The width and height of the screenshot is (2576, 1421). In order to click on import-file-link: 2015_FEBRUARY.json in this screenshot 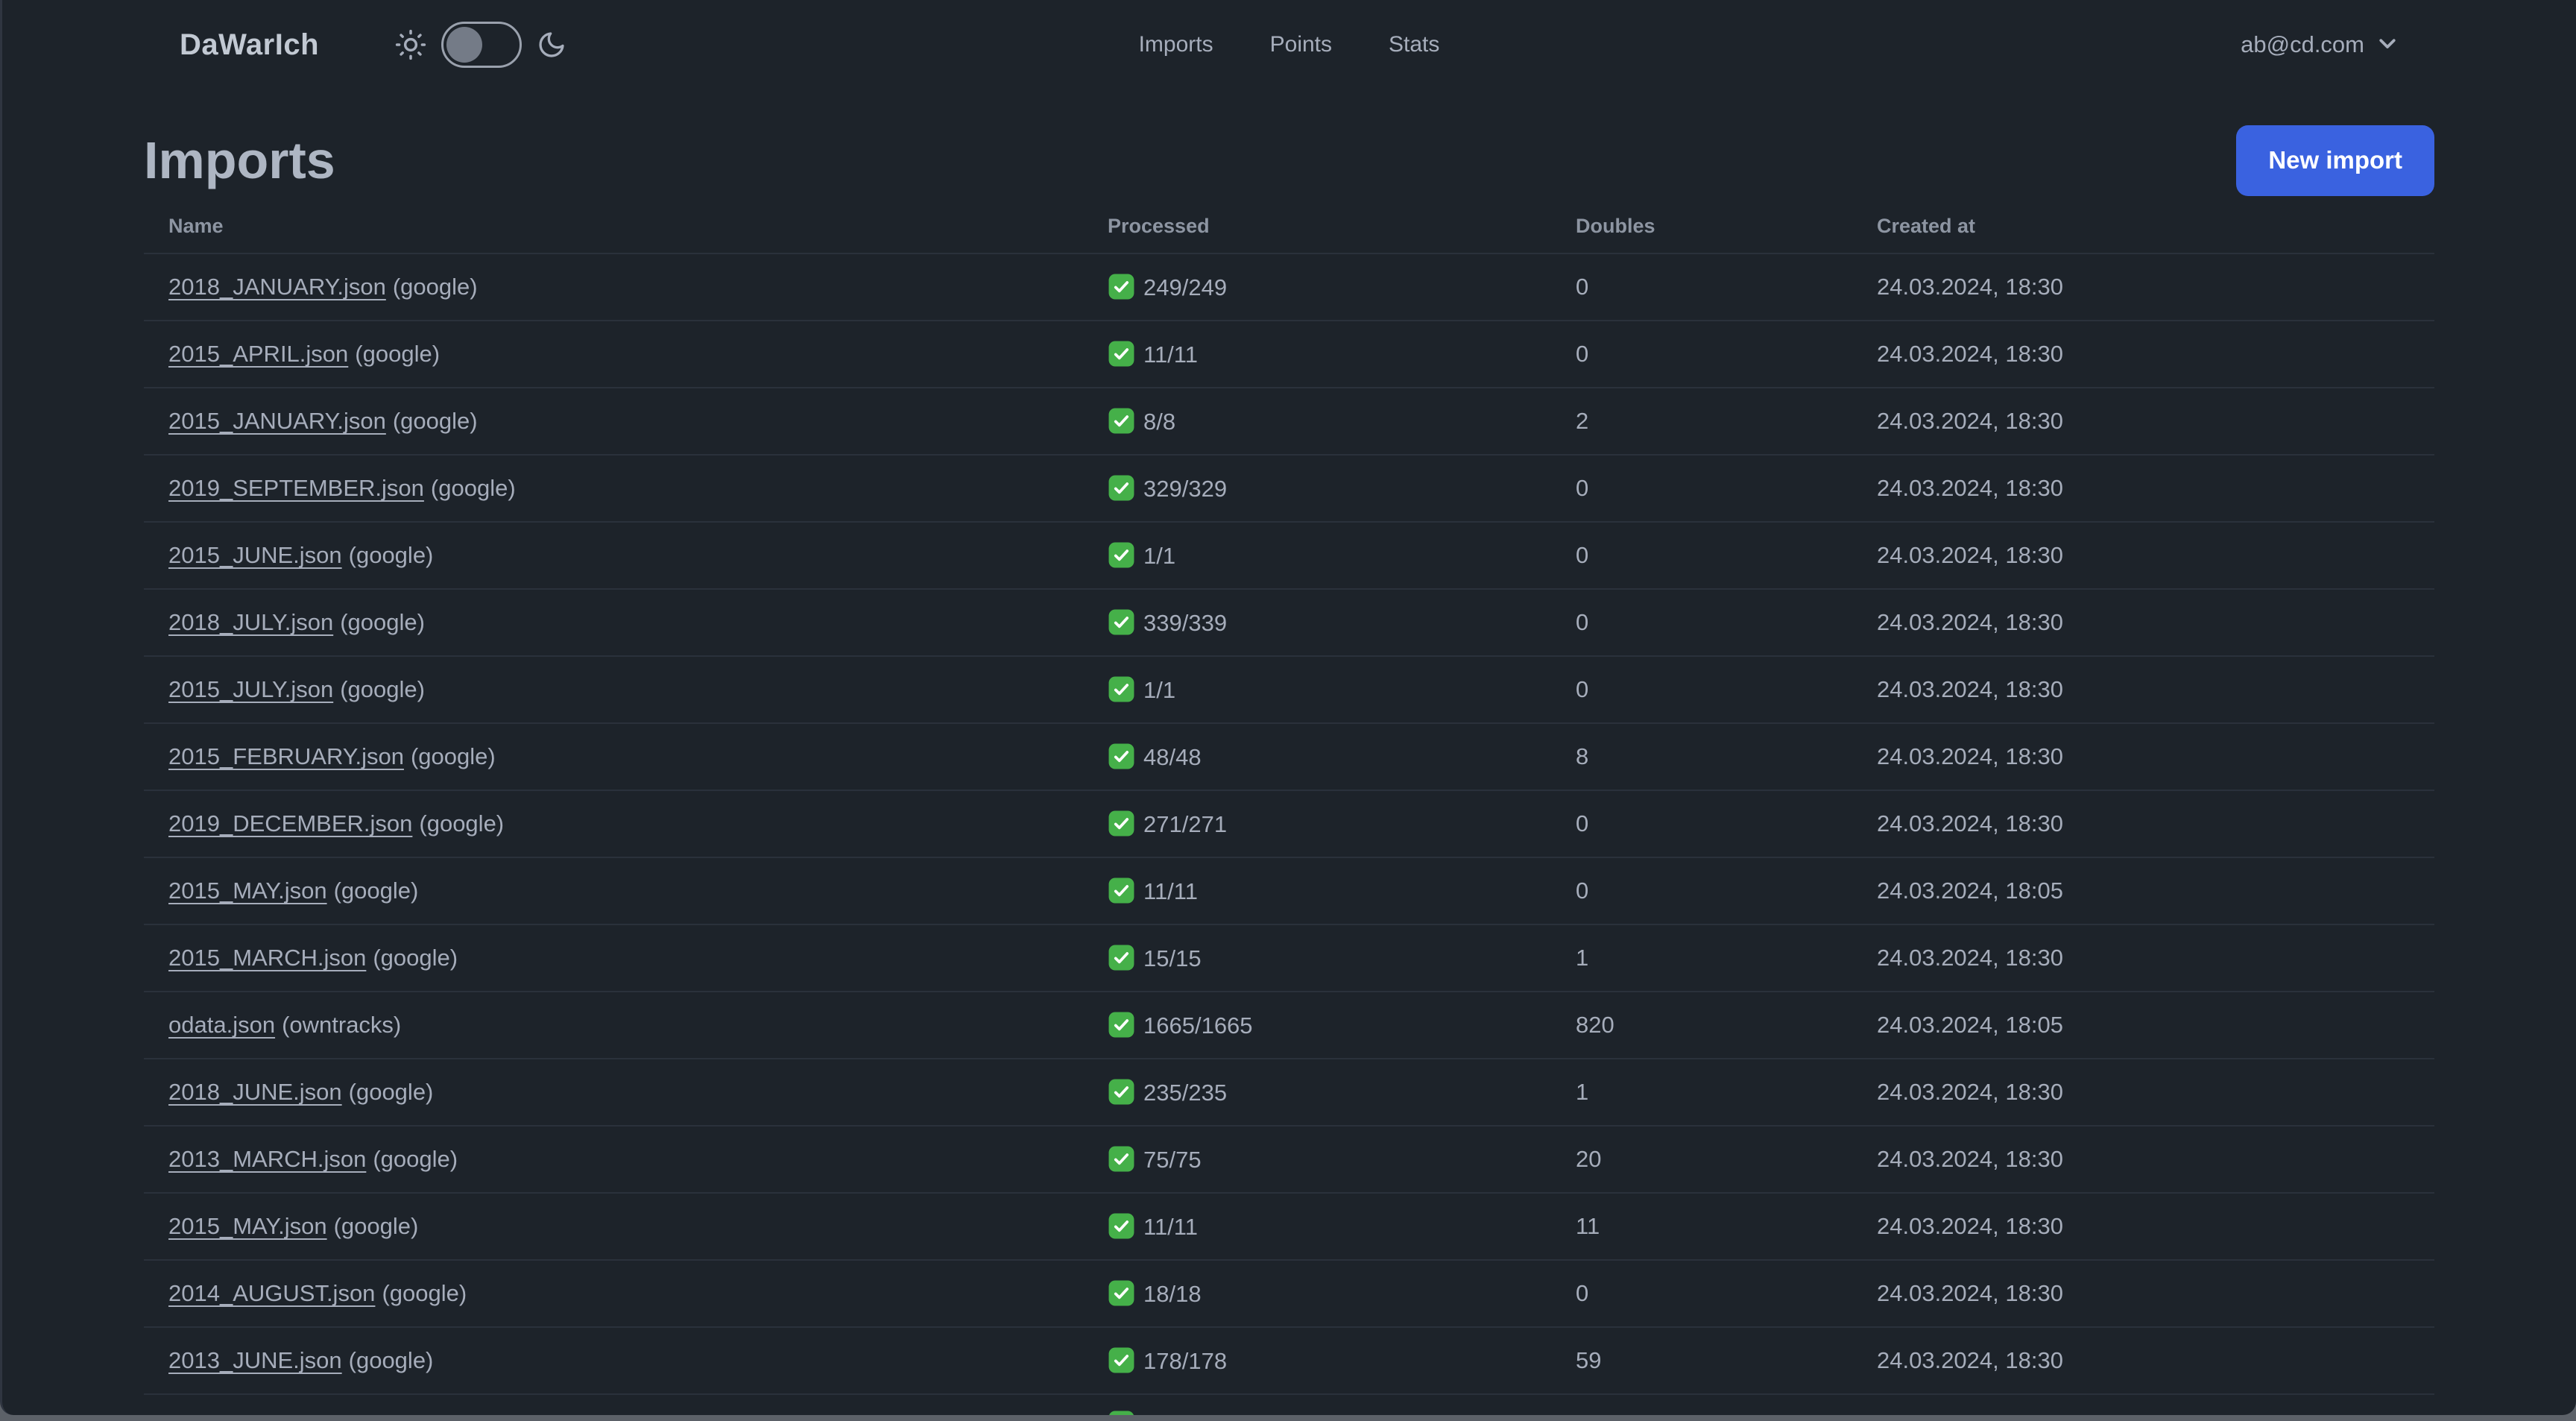, I will do `click(286, 756)`.